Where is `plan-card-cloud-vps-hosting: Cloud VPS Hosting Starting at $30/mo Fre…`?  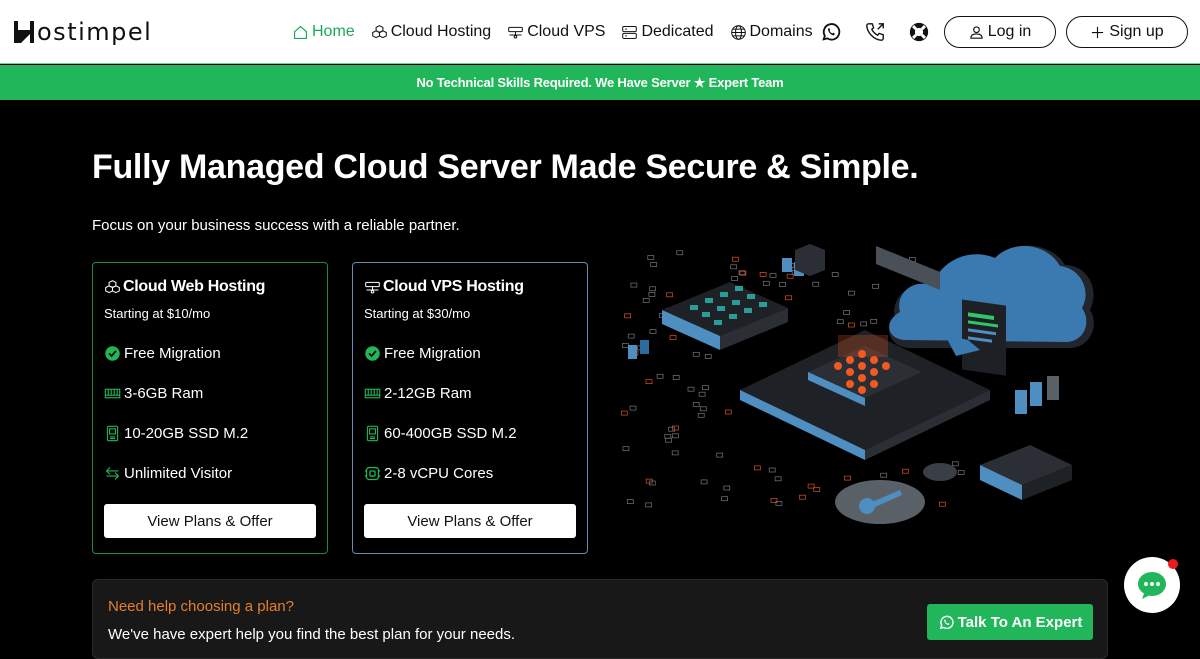 plan-card-cloud-vps-hosting: Cloud VPS Hosting Starting at $30/mo Fre… is located at coordinates (470, 408).